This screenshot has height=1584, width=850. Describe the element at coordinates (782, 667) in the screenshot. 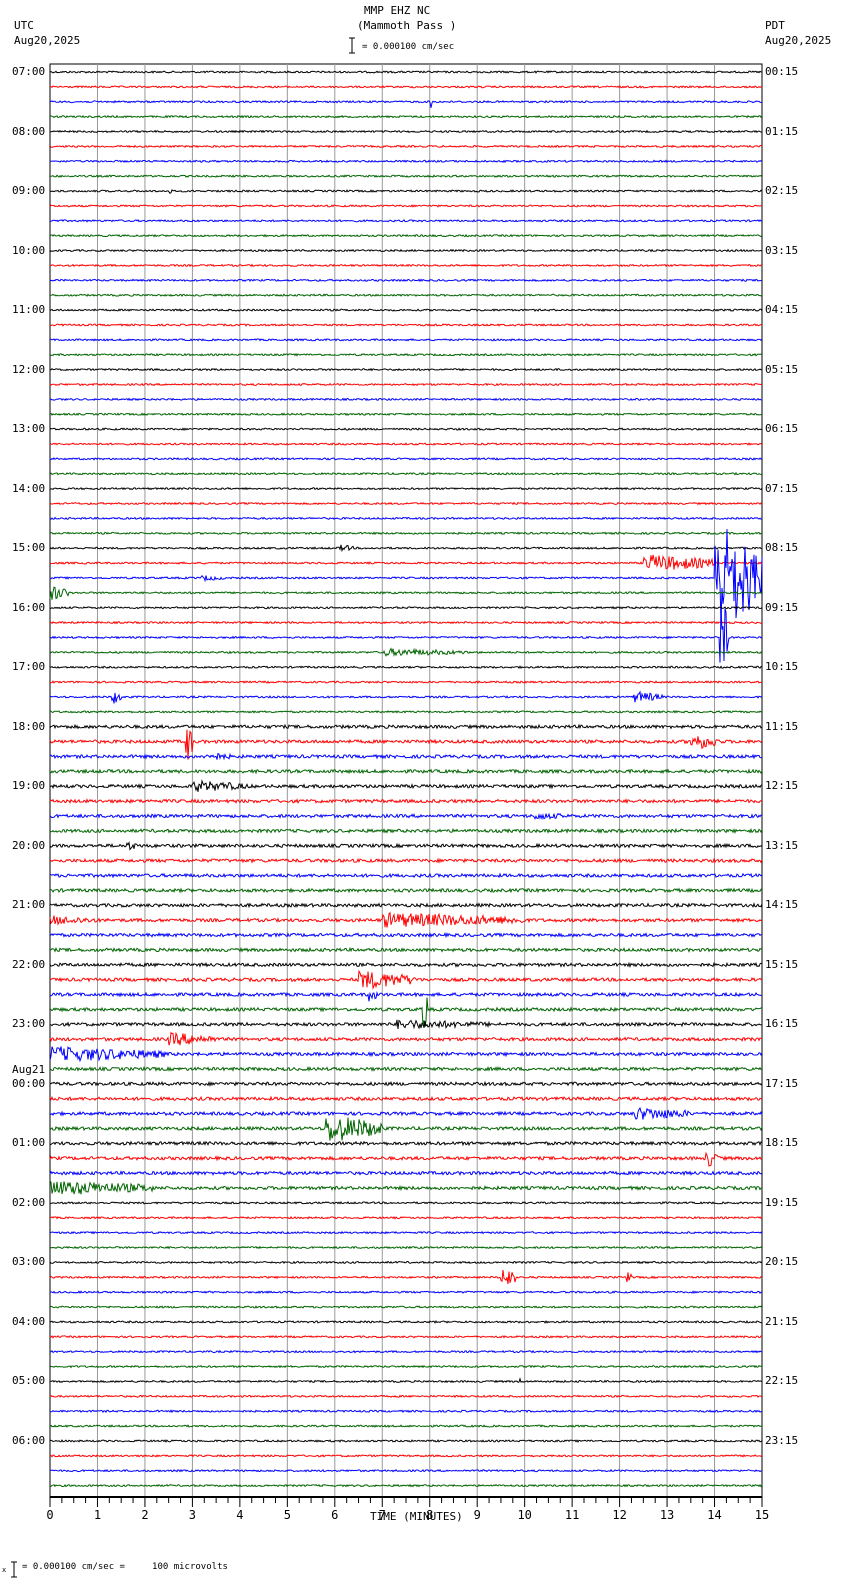

I see `pdt-hour-label: 10:15` at that location.